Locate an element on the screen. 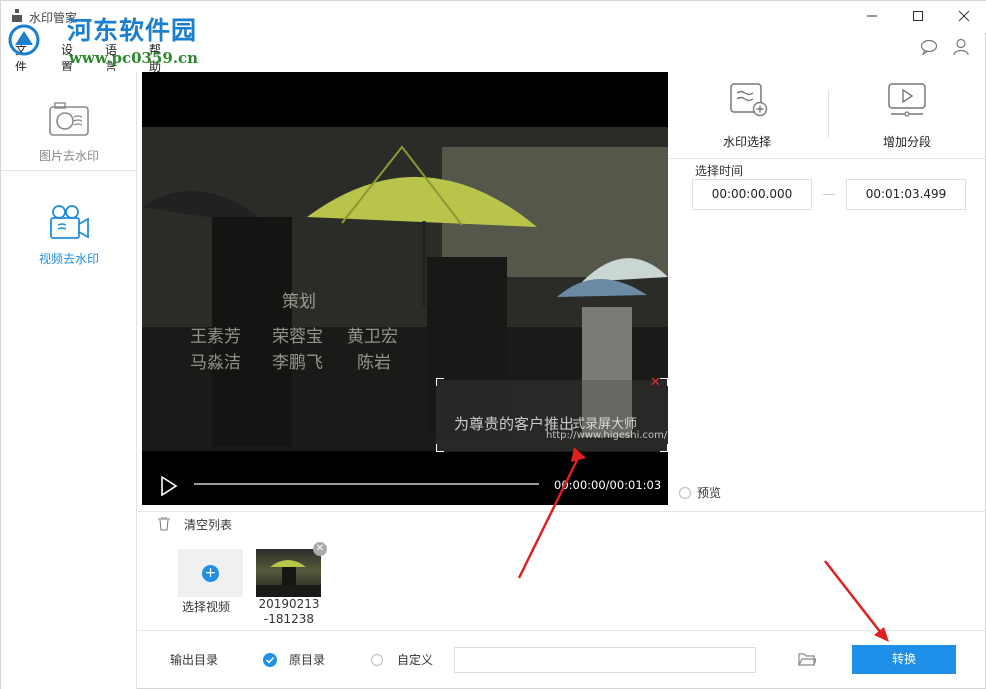 This screenshot has width=986, height=689. thumbnail-scene is located at coordinates (288, 578).